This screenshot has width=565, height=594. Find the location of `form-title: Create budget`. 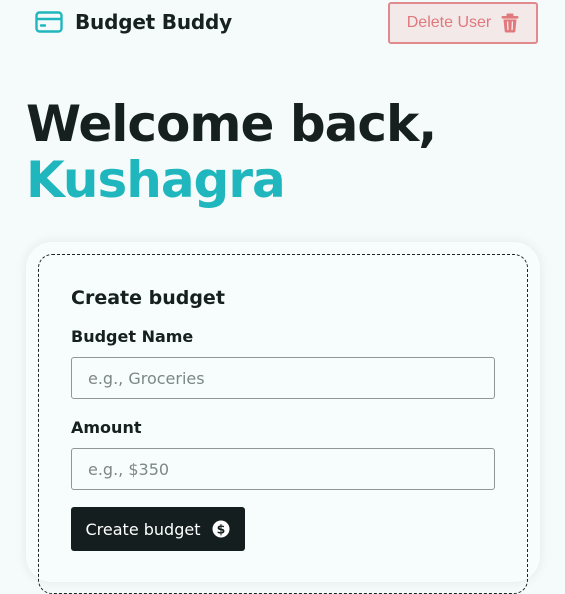

form-title: Create budget is located at coordinates (148, 298).